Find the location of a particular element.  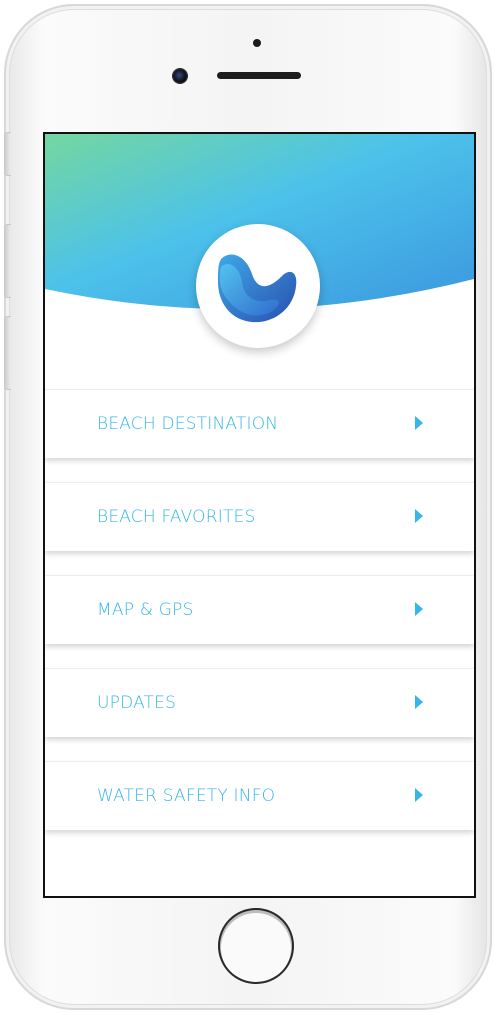

menu-item-updates: UPDATES is located at coordinates (259, 702).